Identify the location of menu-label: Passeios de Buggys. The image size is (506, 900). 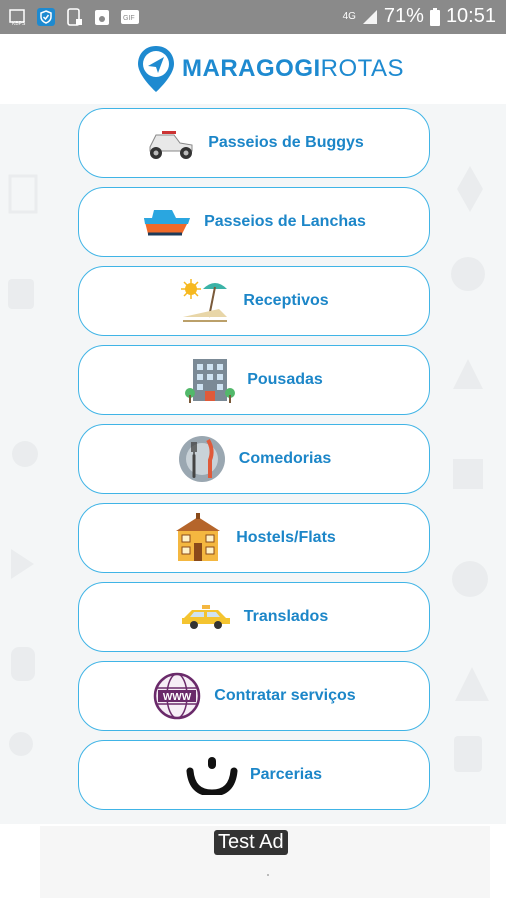
(286, 142).